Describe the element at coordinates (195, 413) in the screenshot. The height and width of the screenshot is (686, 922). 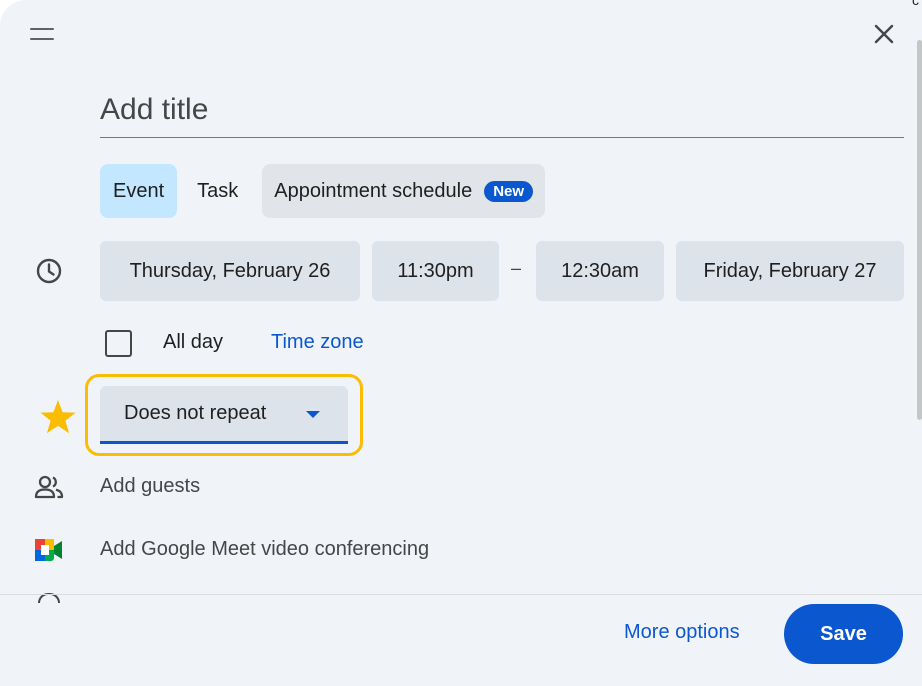
I see `repeat-selected-label: Does not repeat` at that location.